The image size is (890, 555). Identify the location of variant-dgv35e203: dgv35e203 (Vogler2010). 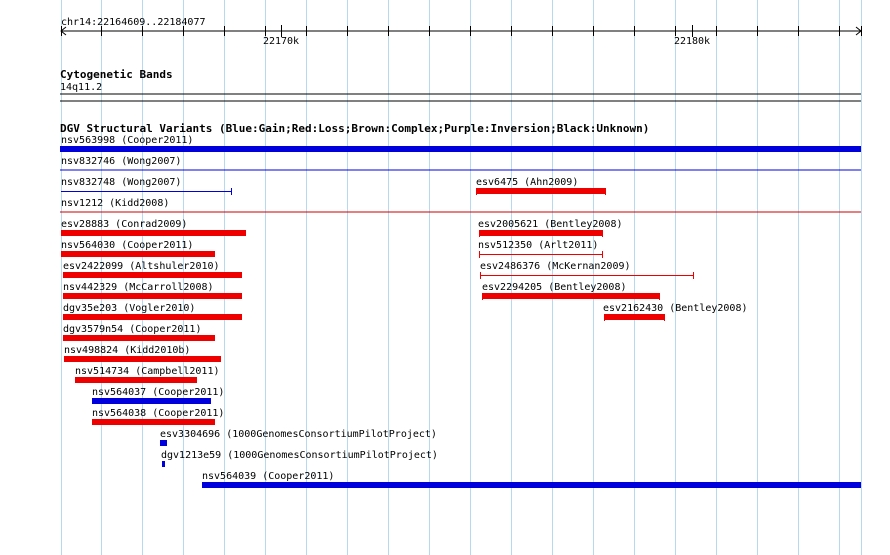
(152, 311).